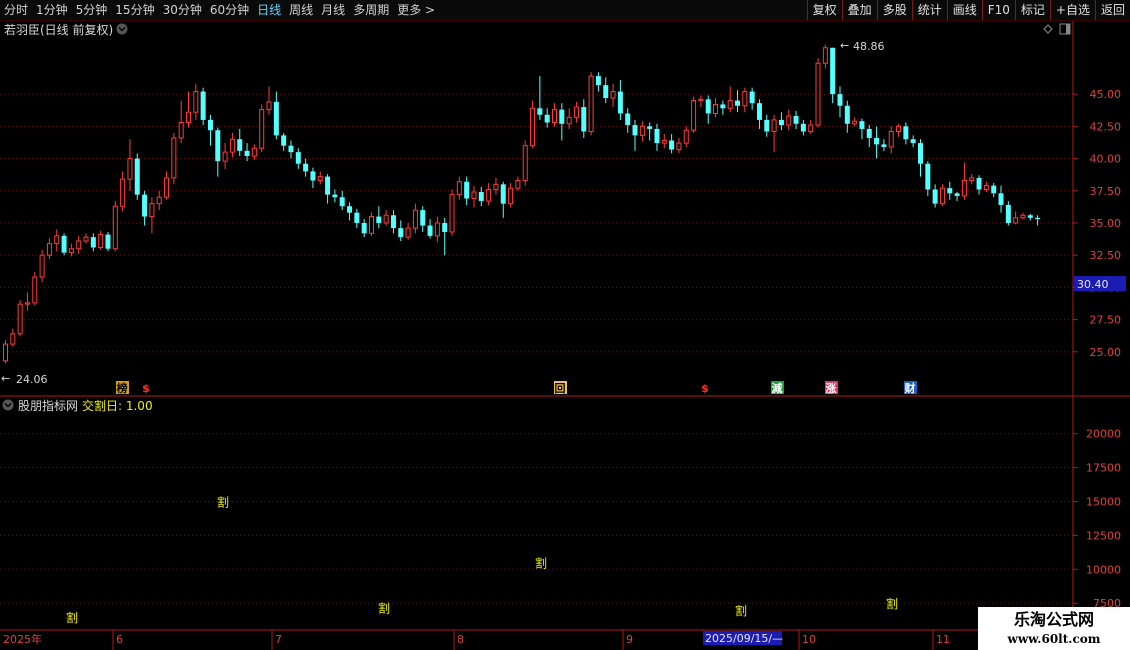  Describe the element at coordinates (1103, 468) in the screenshot. I see `sub-tick-label: 17500` at that location.